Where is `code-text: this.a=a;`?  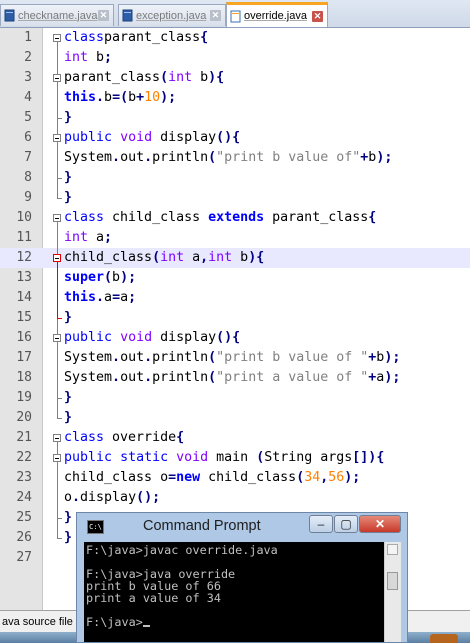 code-text: this.a=a; is located at coordinates (100, 297).